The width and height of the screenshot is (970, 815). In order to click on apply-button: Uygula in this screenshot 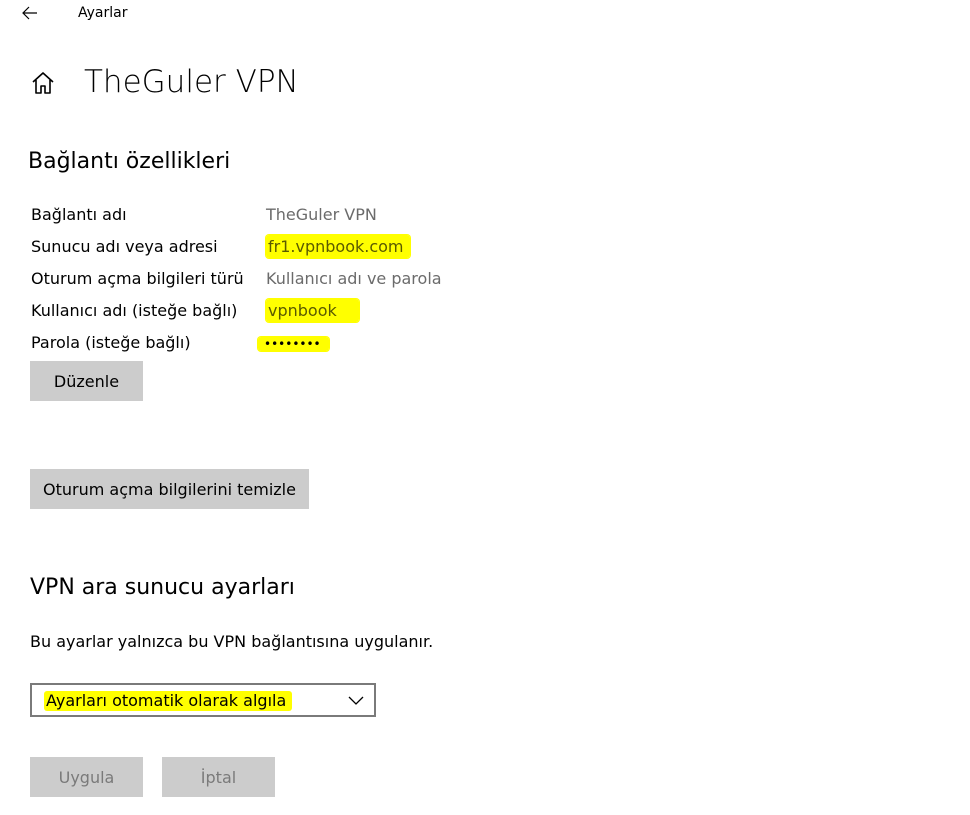, I will do `click(86, 777)`.